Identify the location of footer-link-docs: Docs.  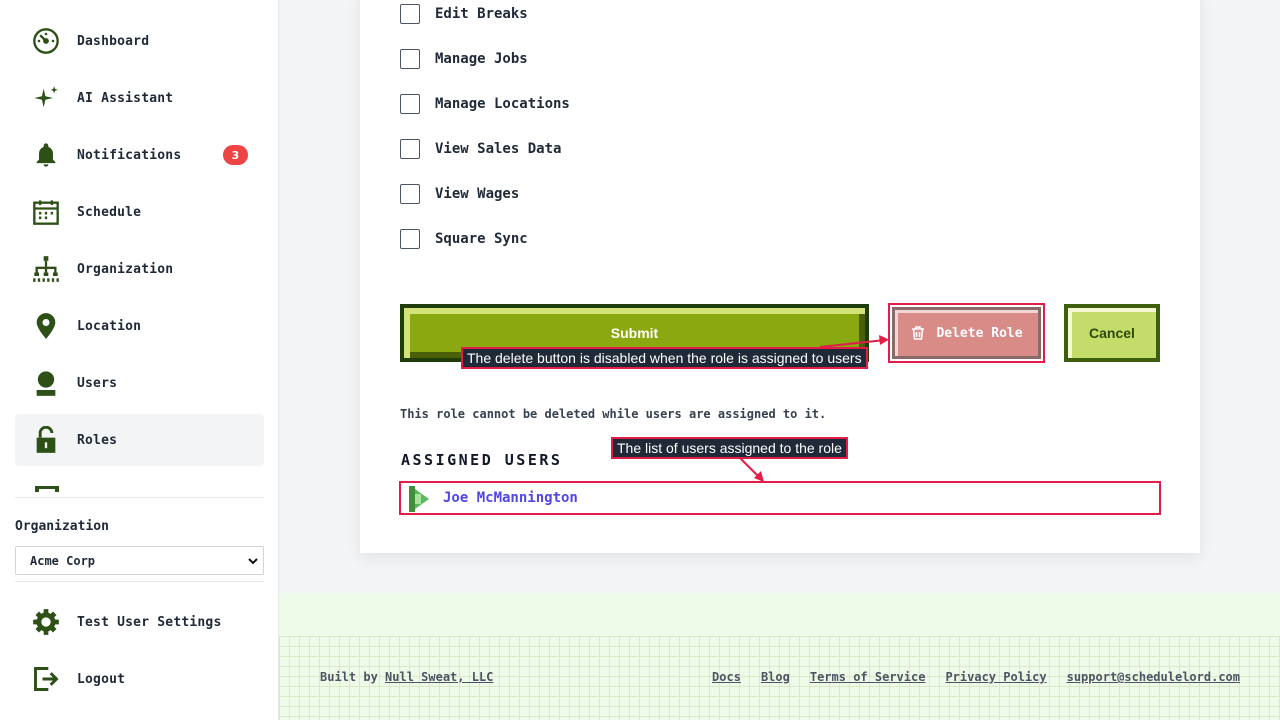
(726, 677).